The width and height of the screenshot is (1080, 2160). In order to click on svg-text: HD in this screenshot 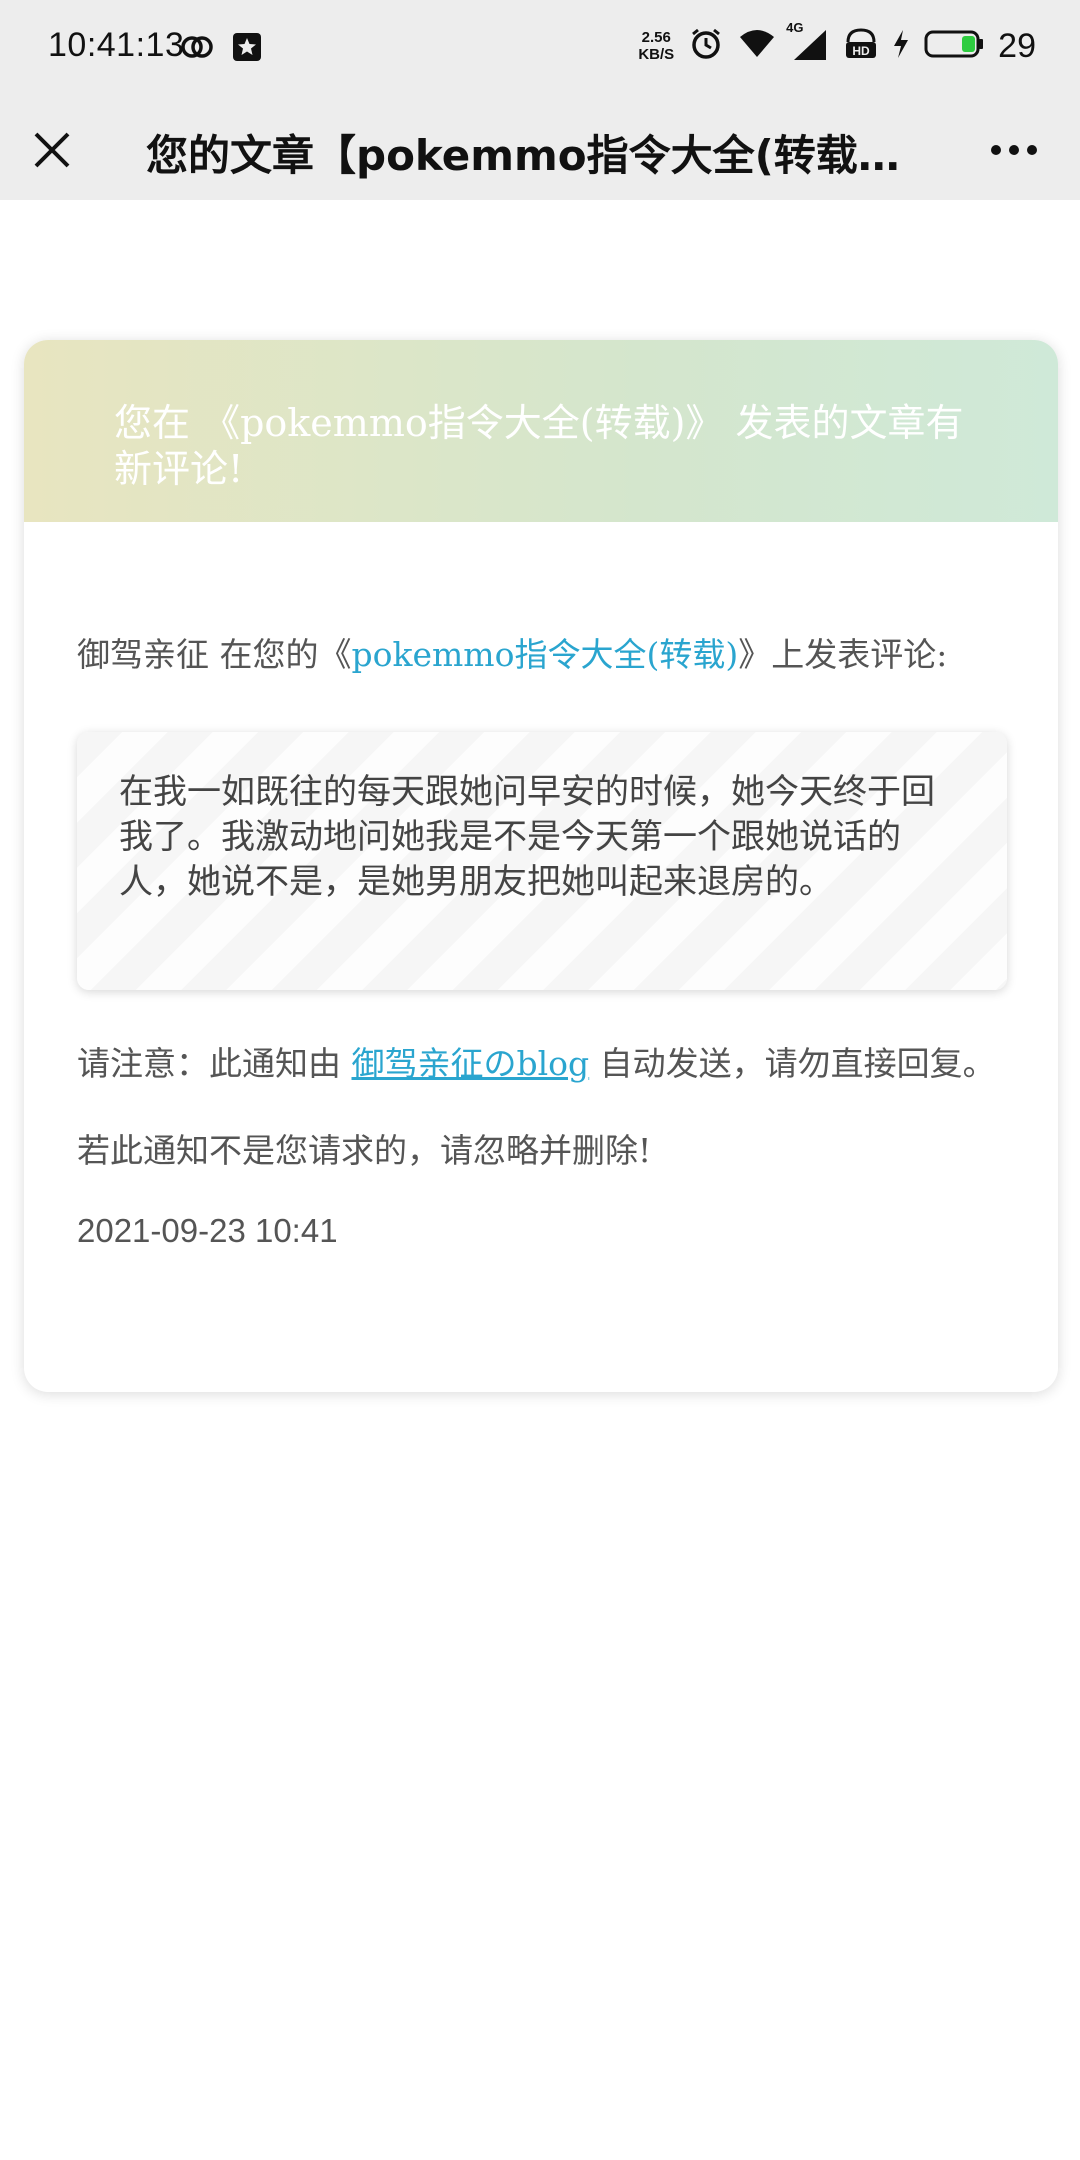, I will do `click(862, 51)`.